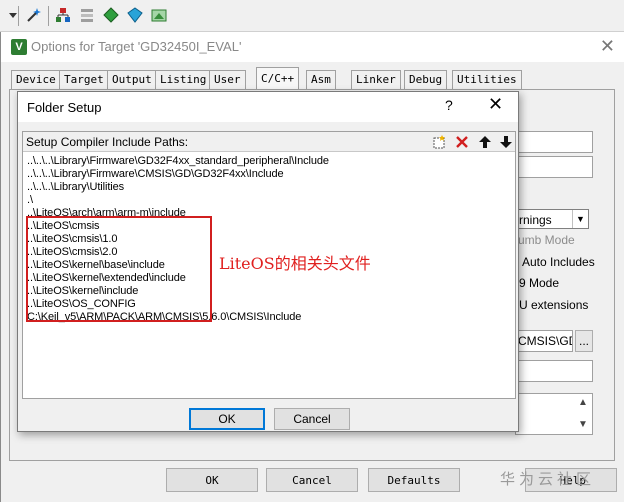  I want to click on tab-target: Target, so click(84, 79).